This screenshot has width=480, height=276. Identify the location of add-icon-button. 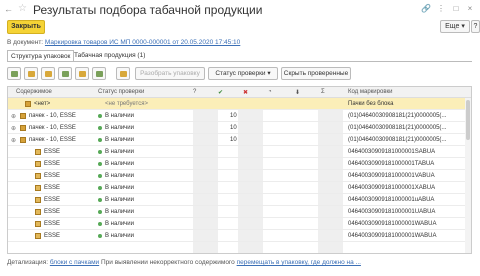
(99, 73).